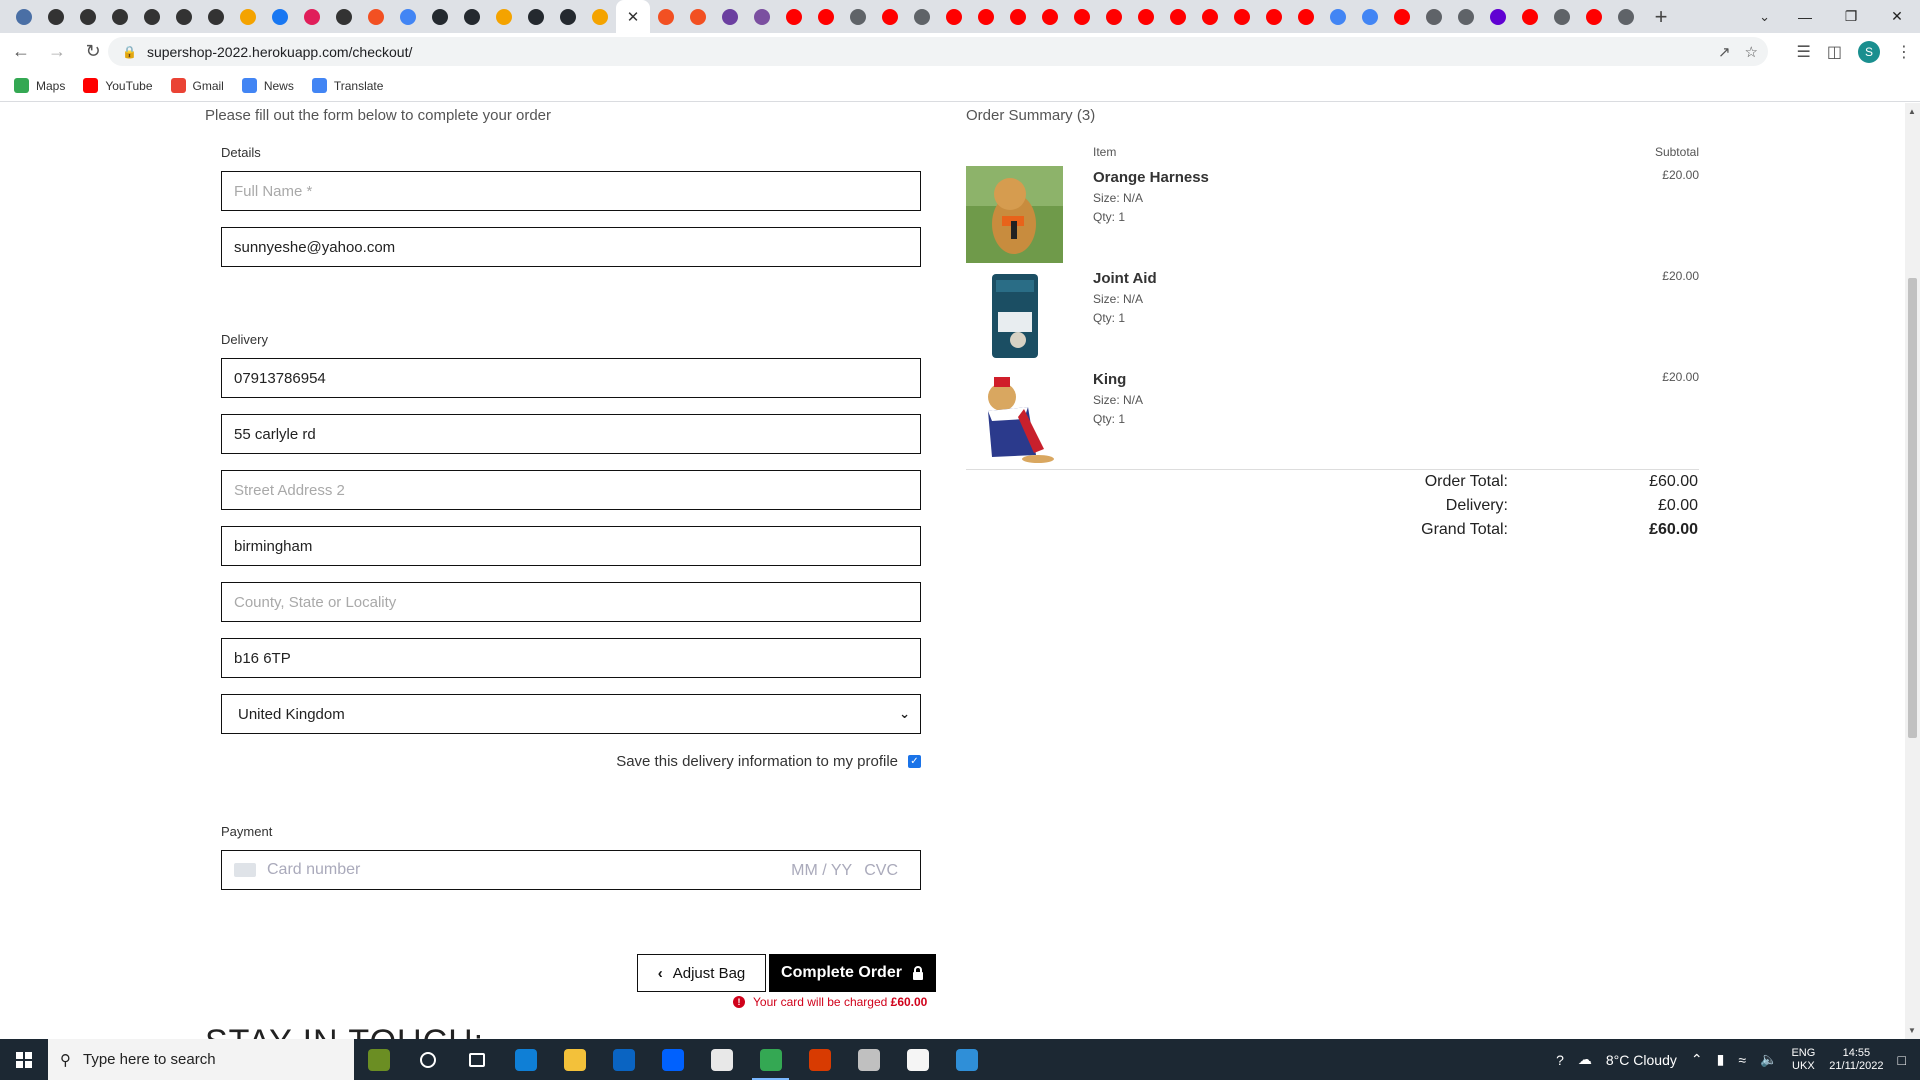 Image resolution: width=1920 pixels, height=1080 pixels. I want to click on mail-icon, so click(623, 1059).